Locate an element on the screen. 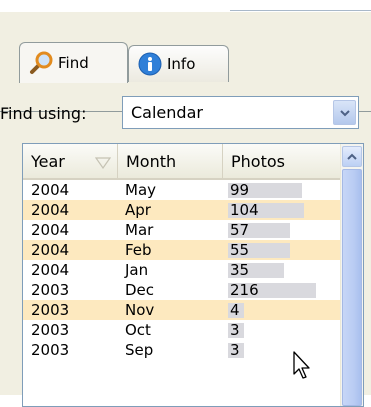 The width and height of the screenshot is (371, 407). table-row: 2003 Dec 216 is located at coordinates (182, 290).